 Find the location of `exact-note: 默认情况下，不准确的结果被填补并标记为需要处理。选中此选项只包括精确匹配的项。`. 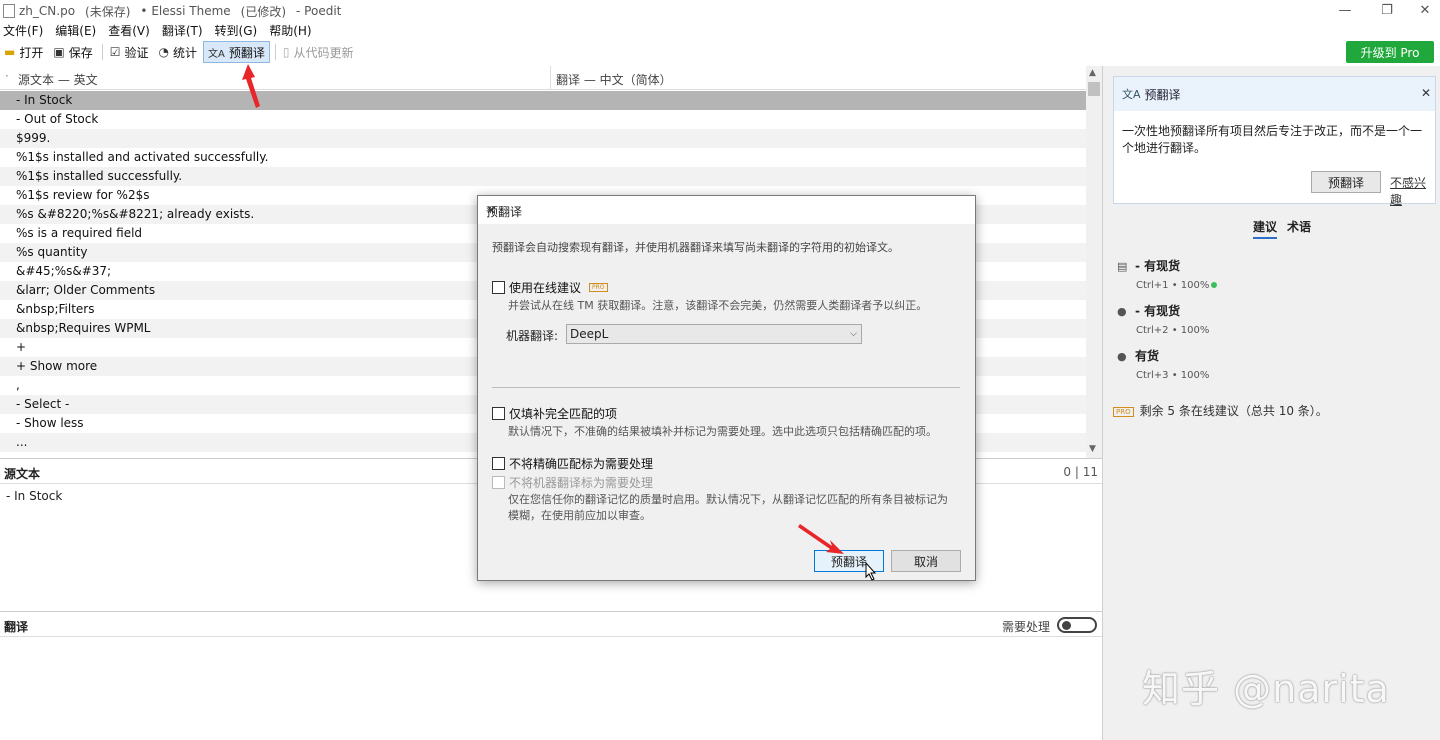

exact-note: 默认情况下，不准确的结果被填补并标记为需要处理。选中此选项只包括精确匹配的项。 is located at coordinates (722, 431).